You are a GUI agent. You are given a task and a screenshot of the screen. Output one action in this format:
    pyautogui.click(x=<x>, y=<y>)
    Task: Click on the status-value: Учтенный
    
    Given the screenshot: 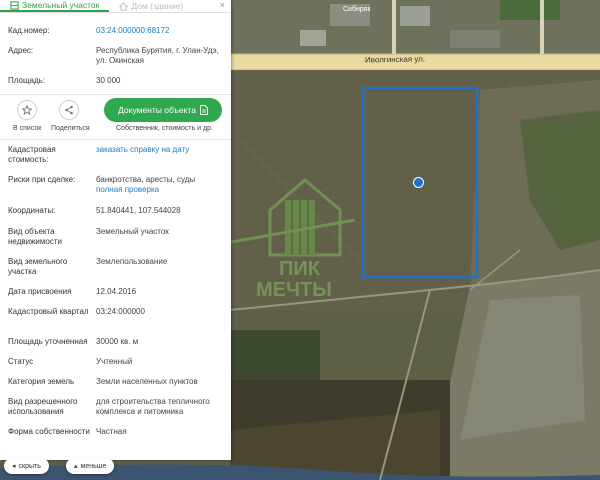 What is the action you would take?
    pyautogui.click(x=114, y=361)
    